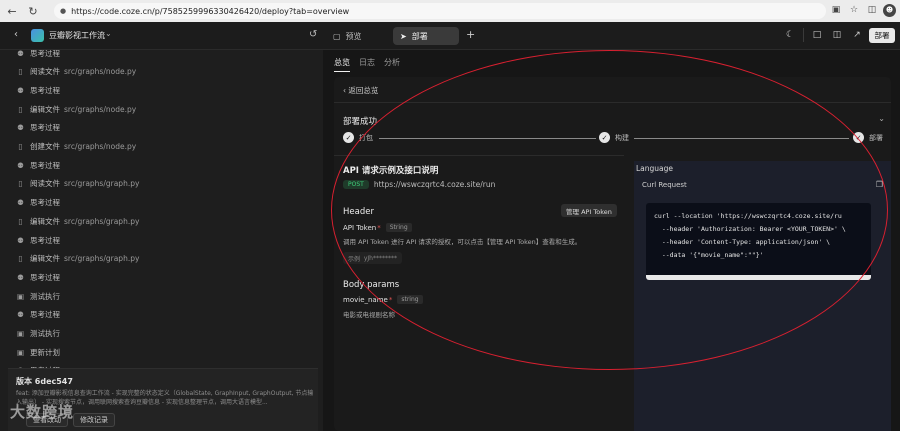  What do you see at coordinates (419, 36) in the screenshot?
I see `tab-deploy-label: 部署` at bounding box center [419, 36].